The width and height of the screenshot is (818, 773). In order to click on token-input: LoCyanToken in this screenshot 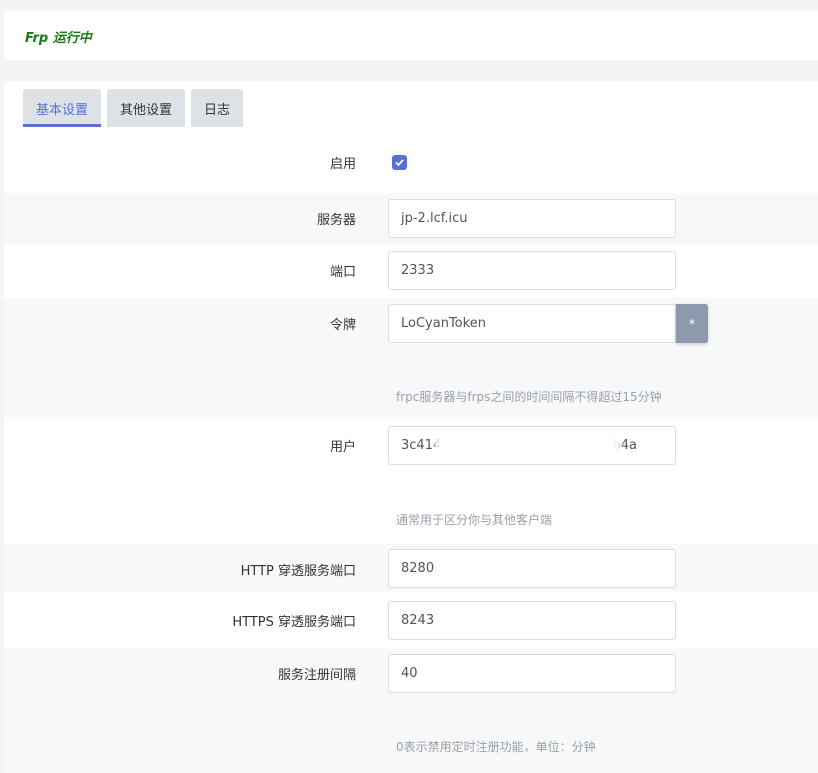, I will do `click(532, 323)`.